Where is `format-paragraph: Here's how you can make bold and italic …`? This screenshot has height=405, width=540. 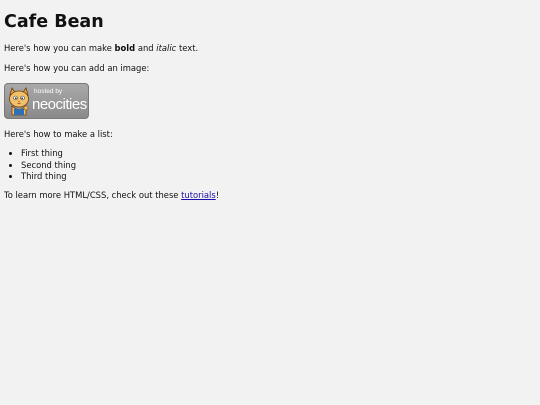
format-paragraph: Here's how you can make bold and italic … is located at coordinates (270, 48).